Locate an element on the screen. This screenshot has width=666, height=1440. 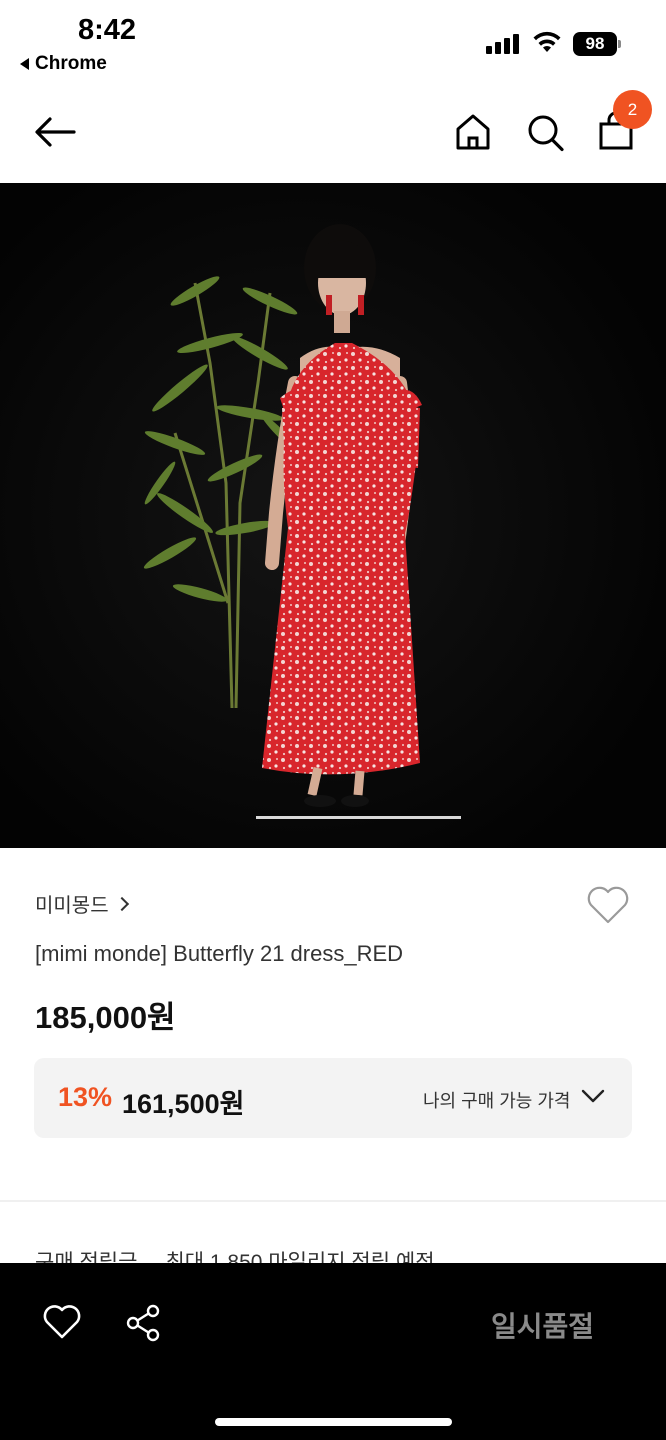
battery-level: 98 is located at coordinates (595, 44).